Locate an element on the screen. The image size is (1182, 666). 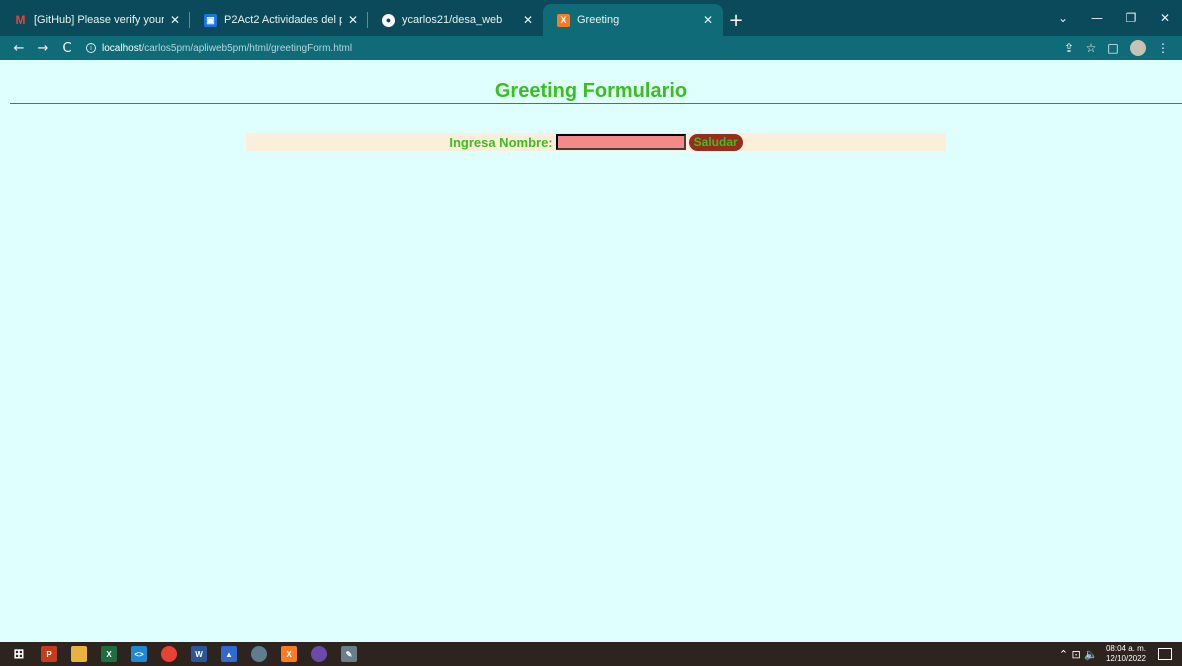
tab-search-icon: ⌄ is located at coordinates (1063, 18).